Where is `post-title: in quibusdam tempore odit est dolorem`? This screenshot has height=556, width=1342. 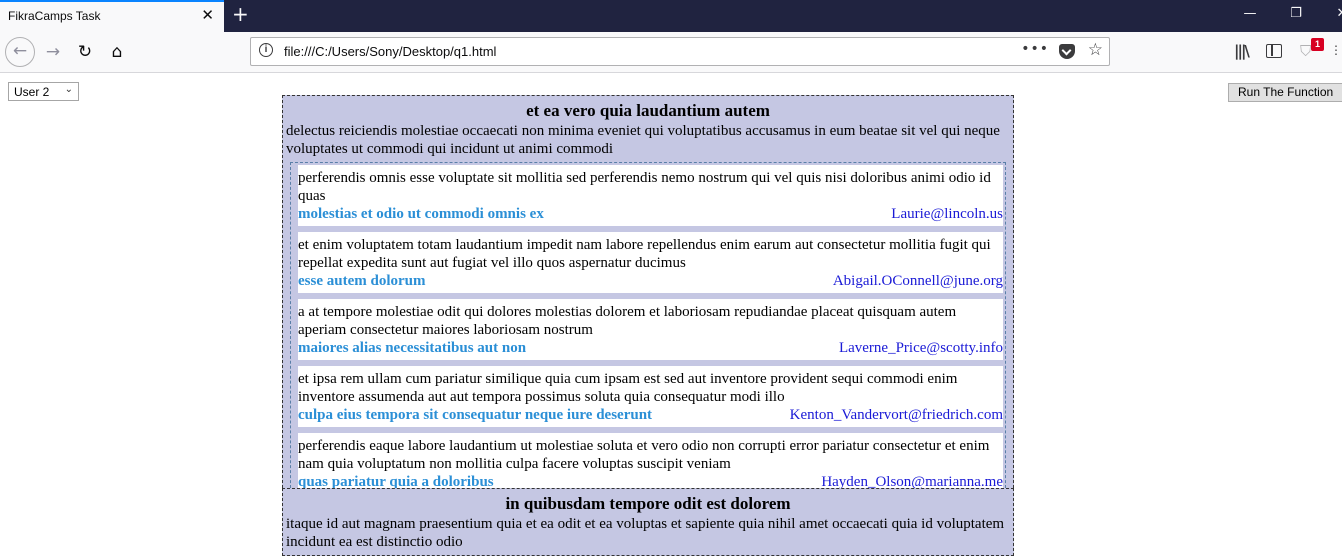 post-title: in quibusdam tempore odit est dolorem is located at coordinates (648, 503).